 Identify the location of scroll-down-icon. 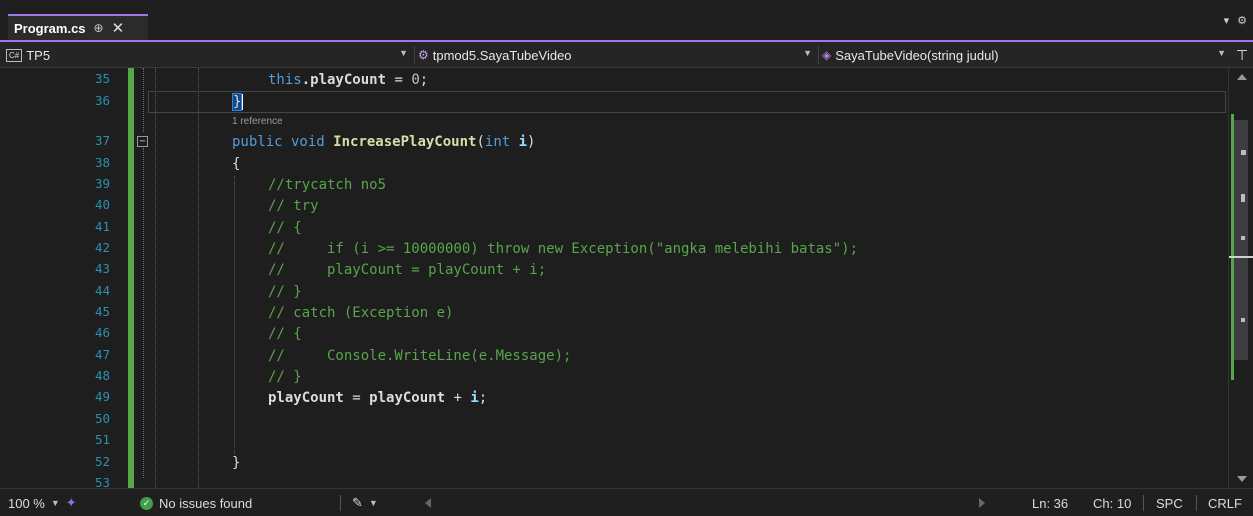
(1242, 479).